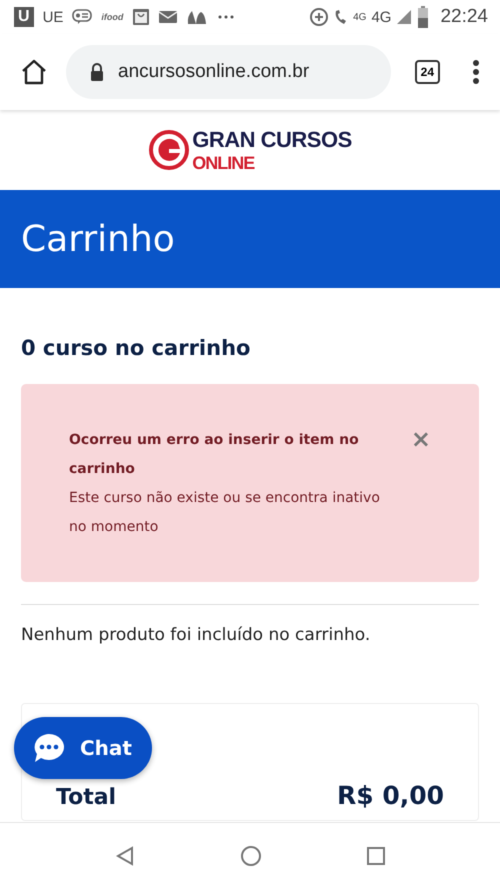 The height and width of the screenshot is (889, 500). I want to click on bag-icon, so click(141, 17).